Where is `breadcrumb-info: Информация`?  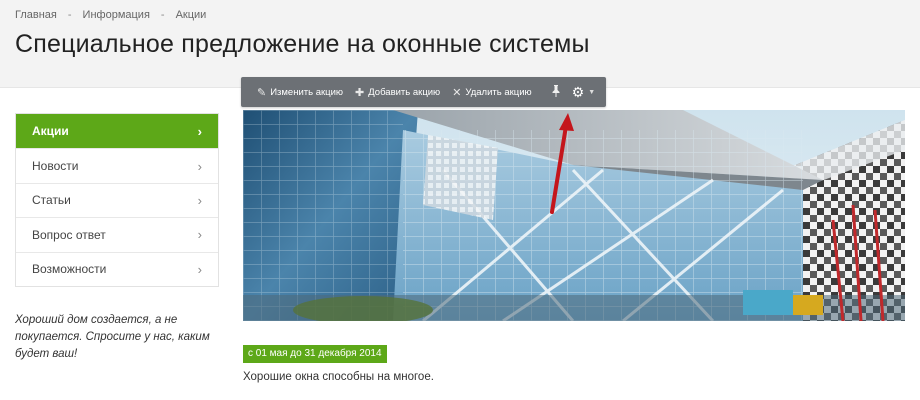
breadcrumb-info: Информация is located at coordinates (116, 15).